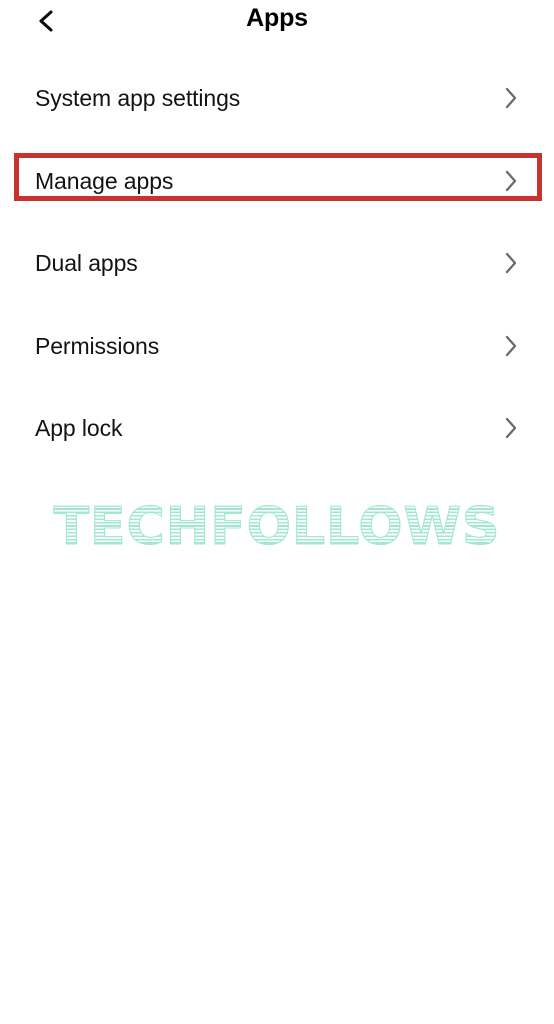 Image resolution: width=554 pixels, height=1024 pixels. I want to click on watermark: TECHFOLLOWS, so click(277, 527).